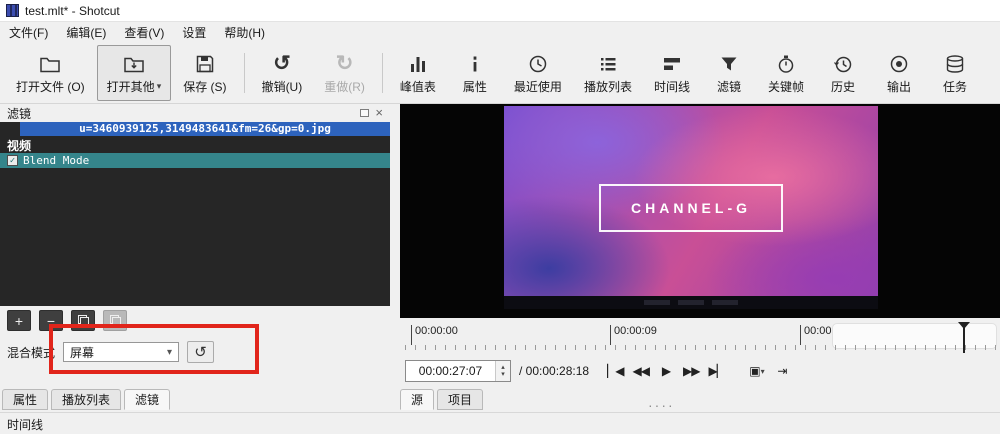 This screenshot has width=1000, height=434. What do you see at coordinates (67, 320) in the screenshot?
I see `filter-actions: + −` at bounding box center [67, 320].